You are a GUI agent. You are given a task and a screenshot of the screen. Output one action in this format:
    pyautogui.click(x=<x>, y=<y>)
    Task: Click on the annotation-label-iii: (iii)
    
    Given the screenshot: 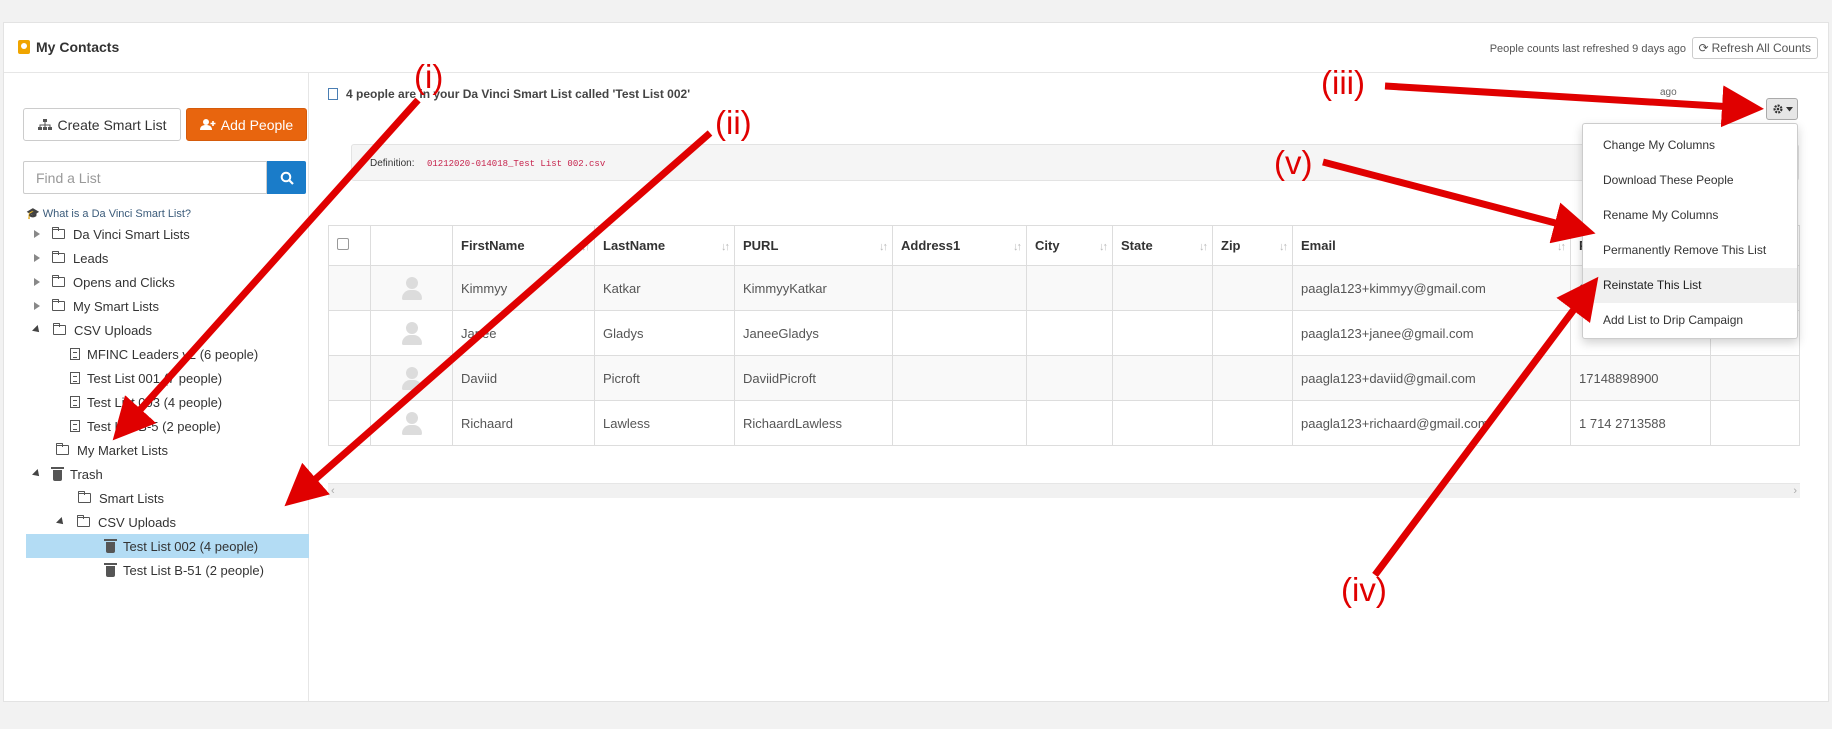 What is the action you would take?
    pyautogui.click(x=1343, y=82)
    